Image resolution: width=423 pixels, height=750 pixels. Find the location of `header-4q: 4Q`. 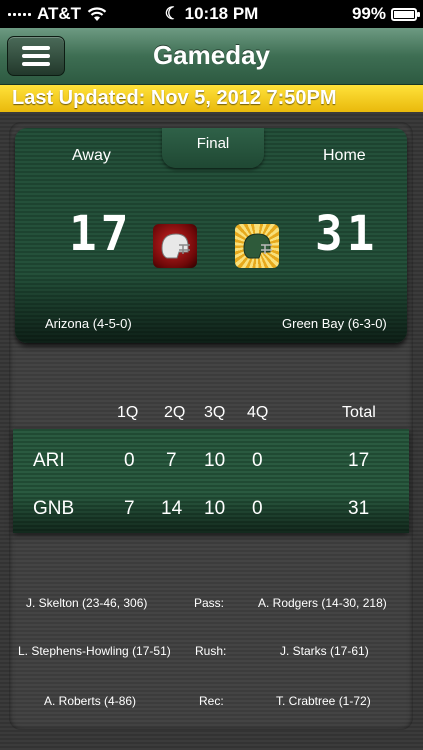

header-4q: 4Q is located at coordinates (258, 412).